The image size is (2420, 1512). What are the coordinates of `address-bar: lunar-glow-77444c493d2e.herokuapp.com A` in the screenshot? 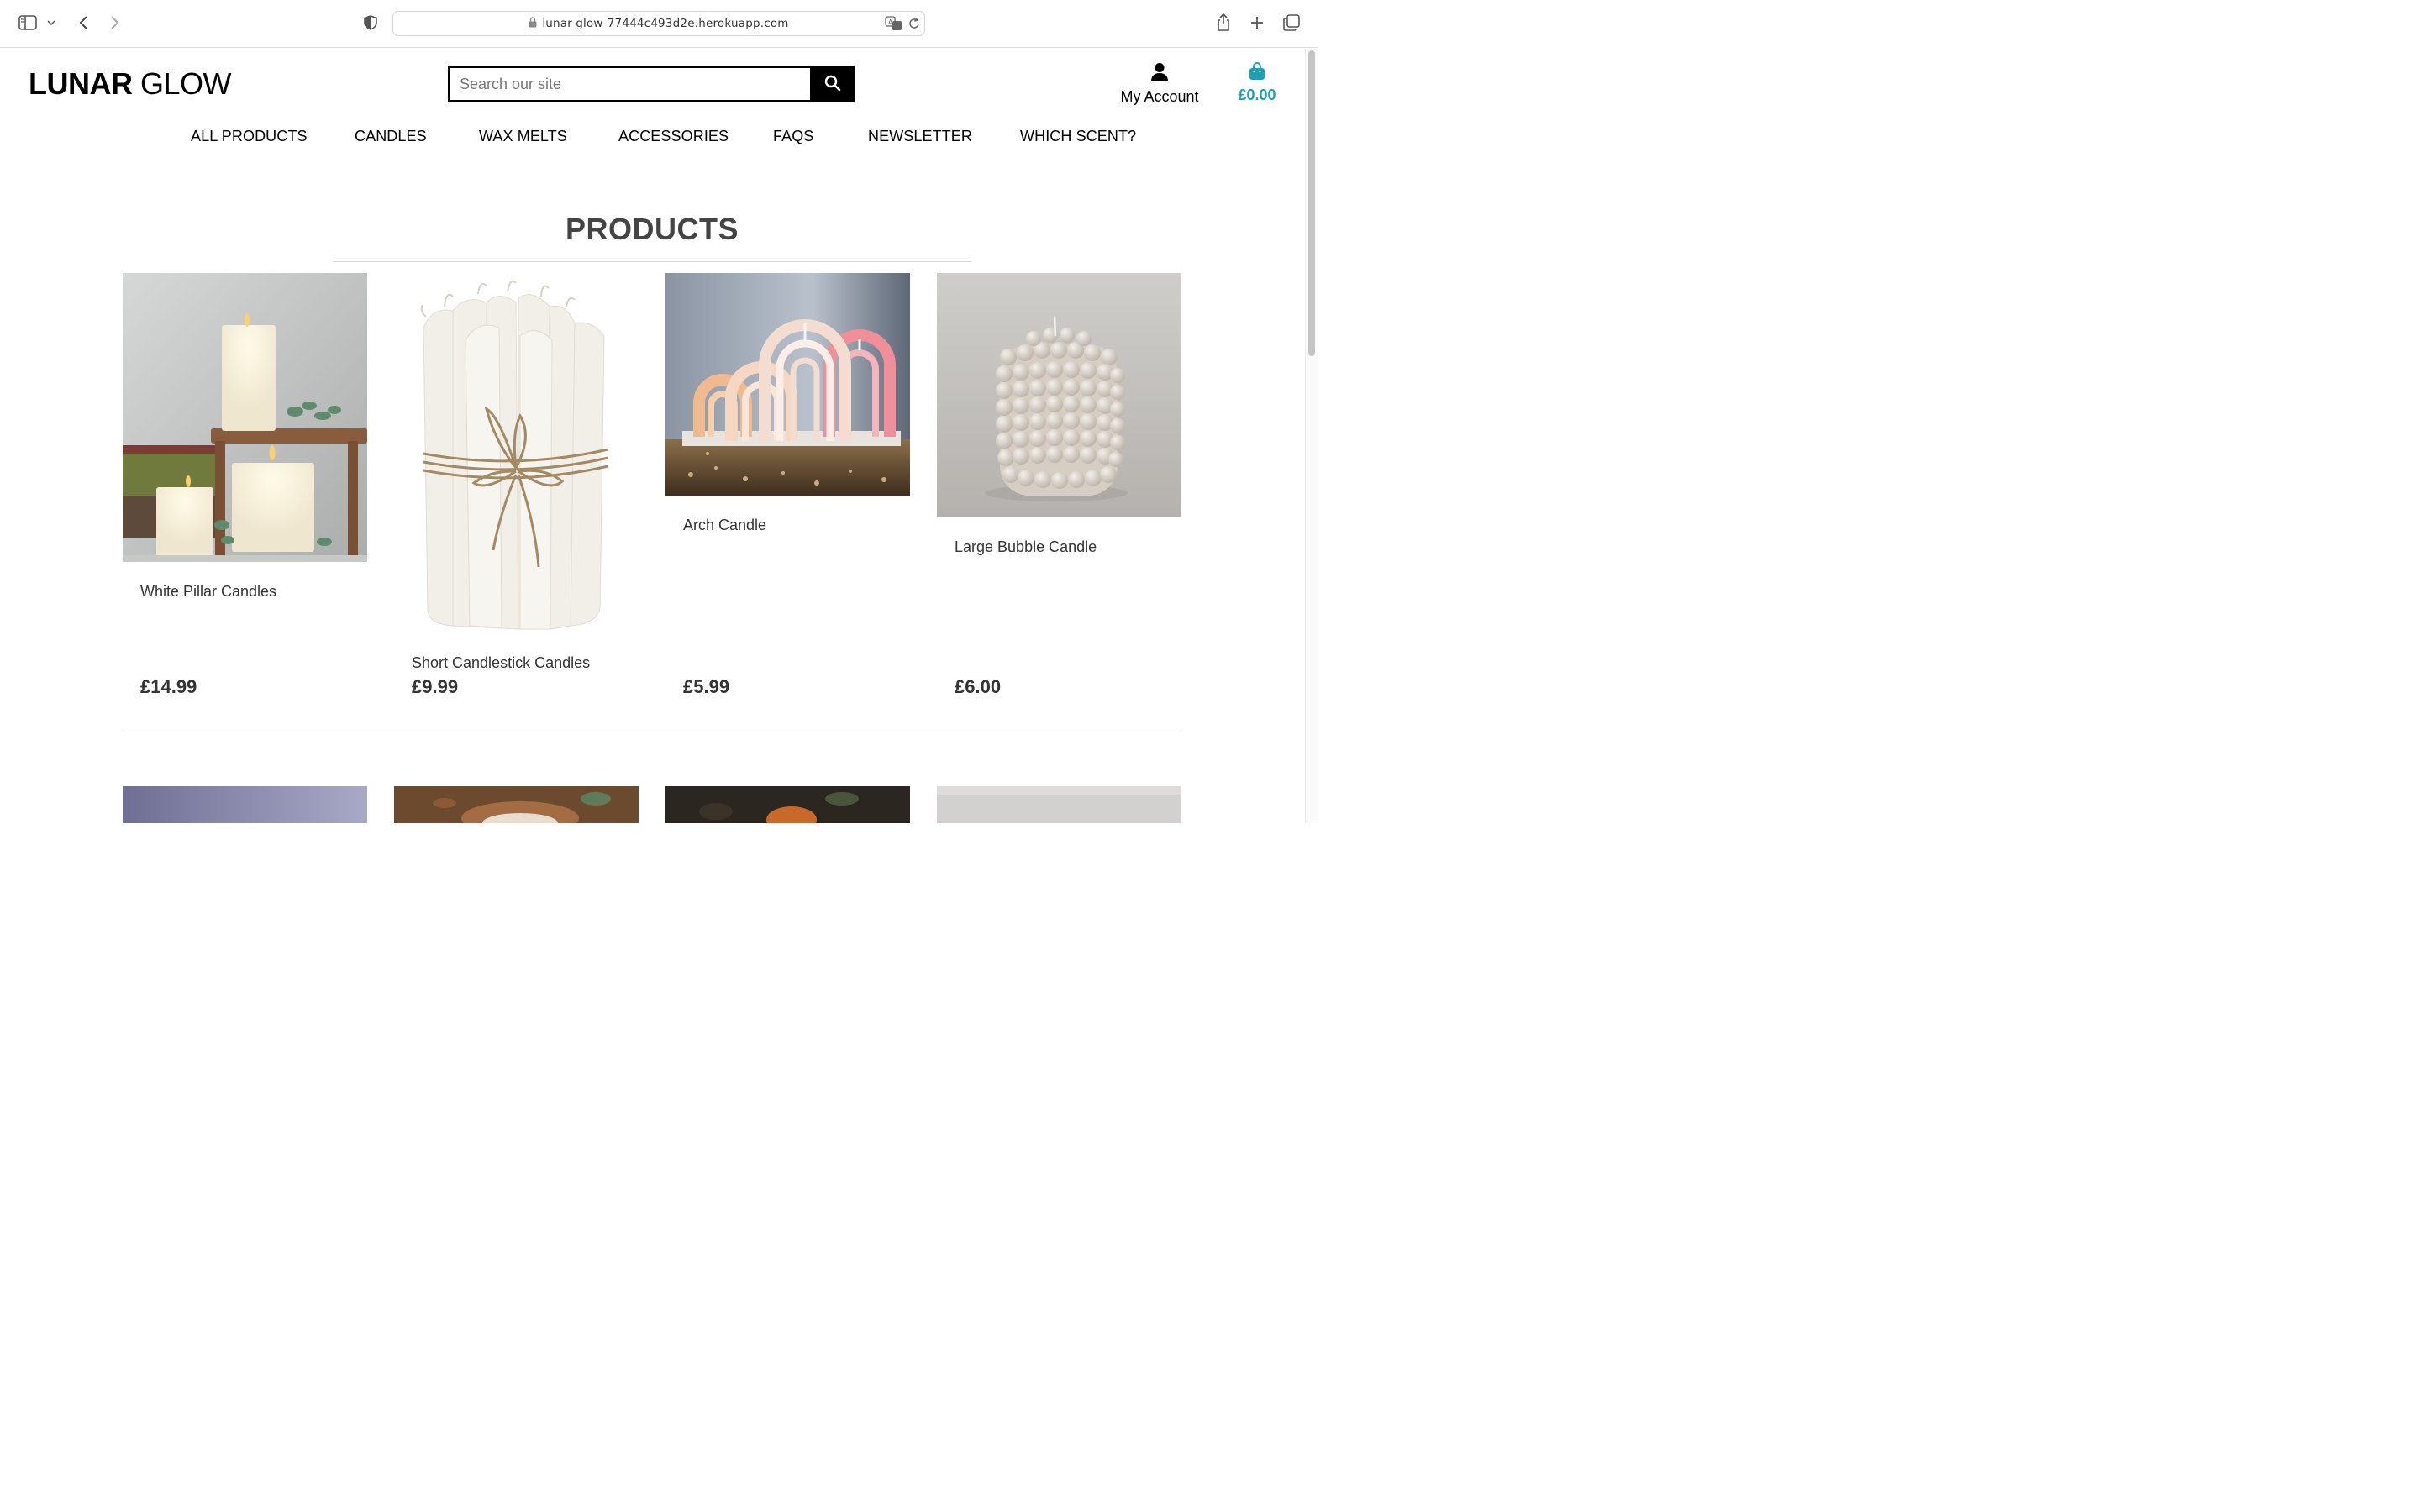 It's located at (658, 23).